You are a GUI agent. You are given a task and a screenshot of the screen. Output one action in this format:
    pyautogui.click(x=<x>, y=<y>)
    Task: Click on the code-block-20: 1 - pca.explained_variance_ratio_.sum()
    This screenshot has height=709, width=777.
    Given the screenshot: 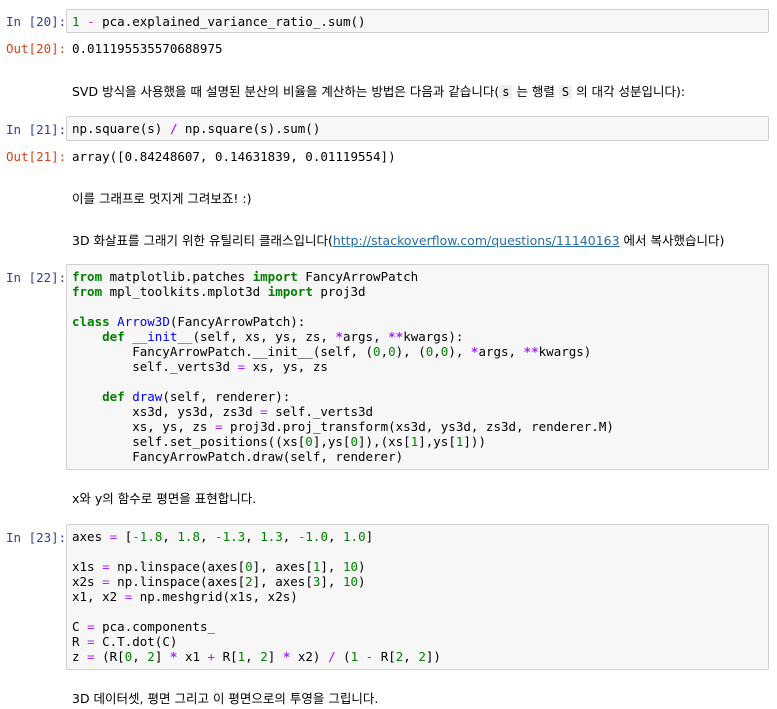 What is the action you would take?
    pyautogui.click(x=417, y=21)
    